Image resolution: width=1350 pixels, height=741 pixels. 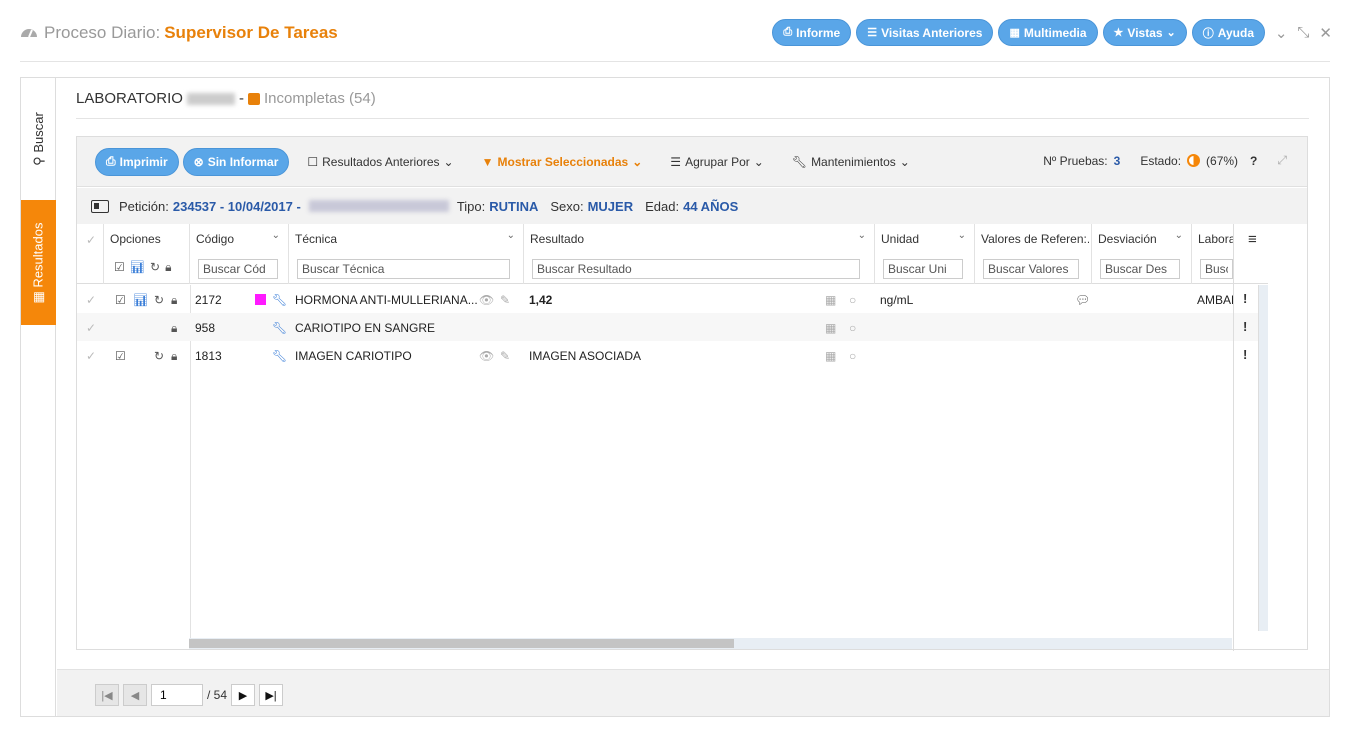 I want to click on window-title: Proceso Diario: Supervisor De Tareas, so click(x=179, y=33).